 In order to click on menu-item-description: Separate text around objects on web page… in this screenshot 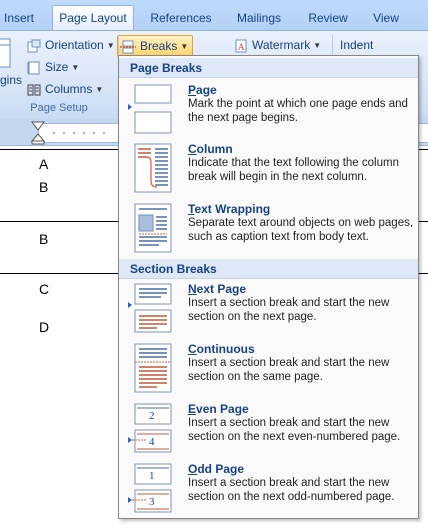, I will do `click(301, 230)`.